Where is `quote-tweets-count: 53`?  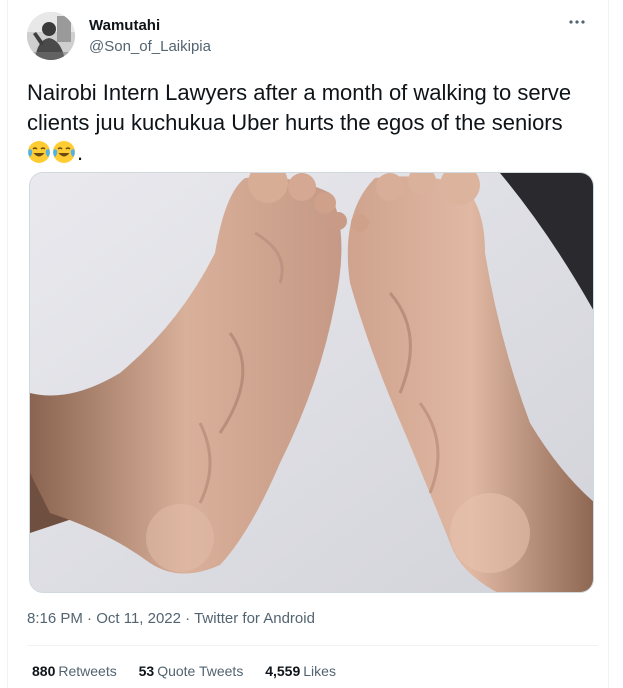 quote-tweets-count: 53 is located at coordinates (146, 671).